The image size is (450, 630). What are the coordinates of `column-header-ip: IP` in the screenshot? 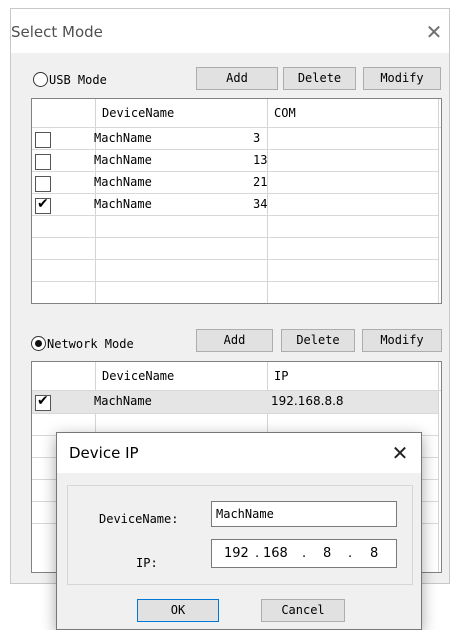 It's located at (281, 376).